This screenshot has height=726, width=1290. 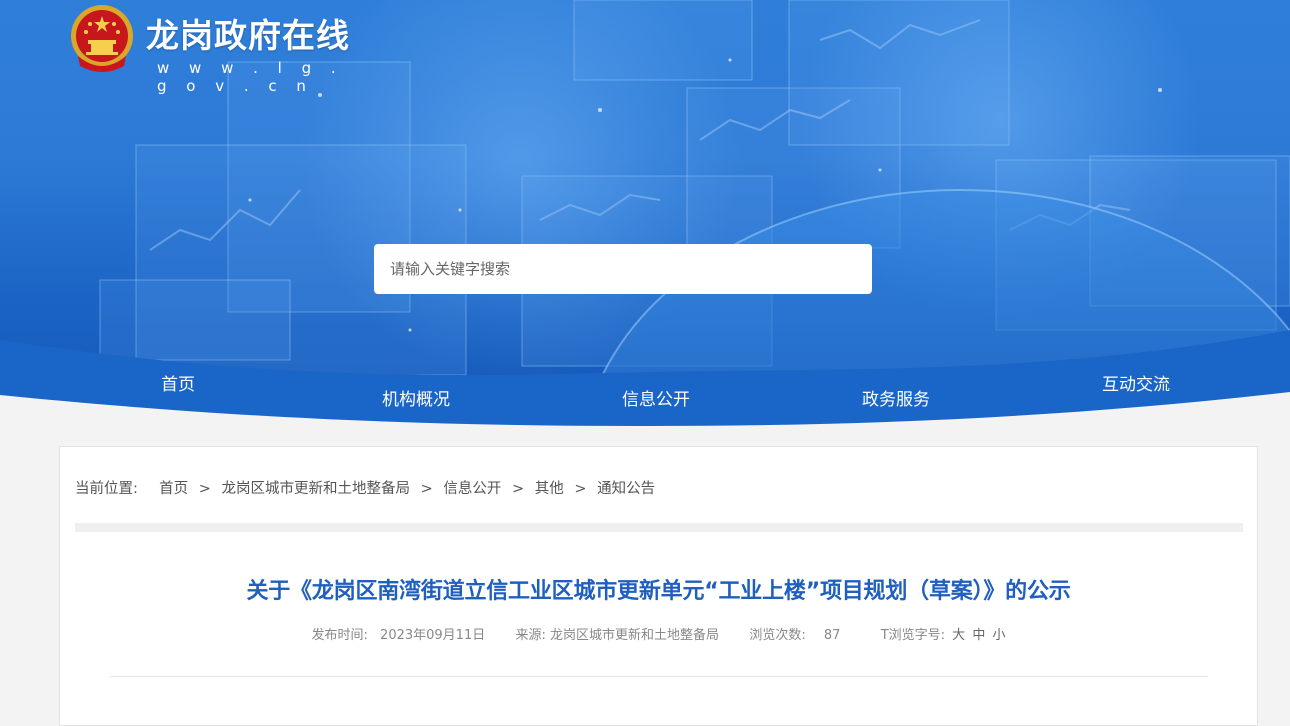 What do you see at coordinates (659, 527) in the screenshot?
I see `section-divider-bar` at bounding box center [659, 527].